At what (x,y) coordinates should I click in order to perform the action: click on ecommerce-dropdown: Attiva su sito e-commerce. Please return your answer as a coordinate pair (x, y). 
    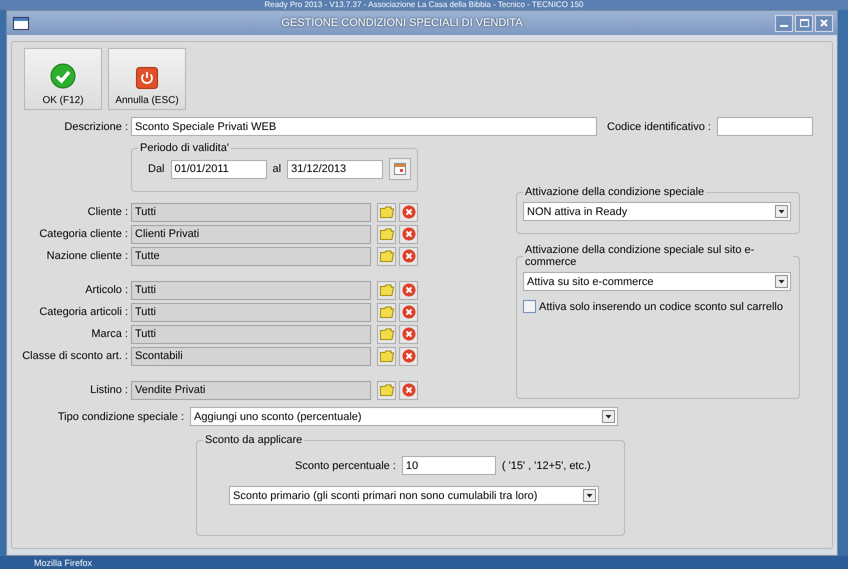
    Looking at the image, I should click on (657, 281).